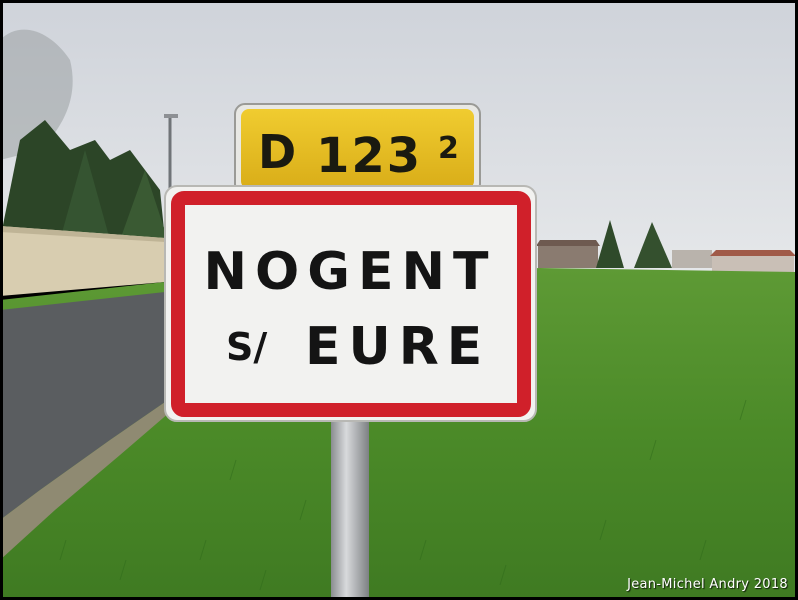  I want to click on town-name-line1: NOGENT, so click(350, 272).